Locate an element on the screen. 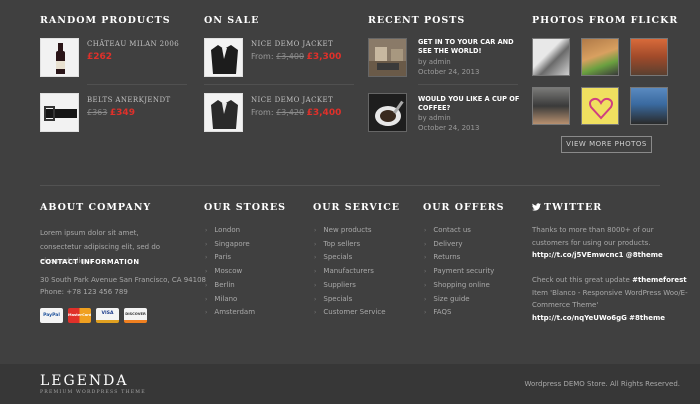 Image resolution: width=700 pixels, height=404 pixels. tweet-text: Check out this great update is located at coordinates (581, 280).